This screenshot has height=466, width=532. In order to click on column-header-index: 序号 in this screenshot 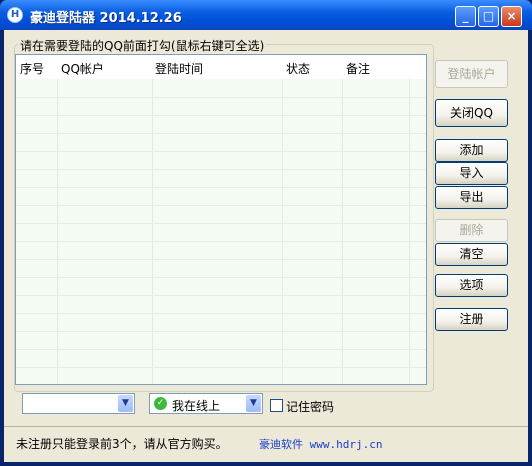, I will do `click(32, 68)`.